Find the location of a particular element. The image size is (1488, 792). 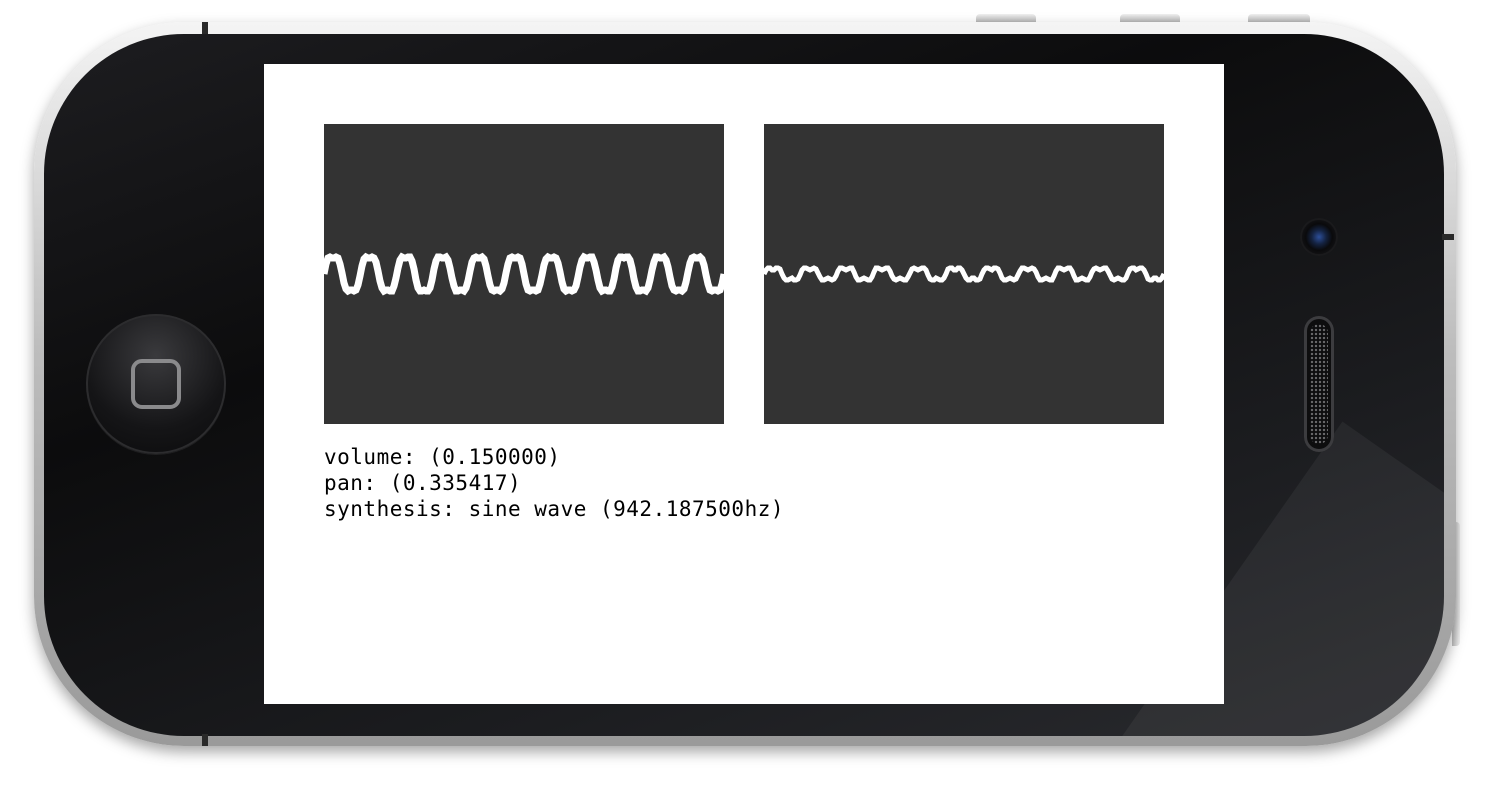

right-waveform-svg is located at coordinates (964, 274).